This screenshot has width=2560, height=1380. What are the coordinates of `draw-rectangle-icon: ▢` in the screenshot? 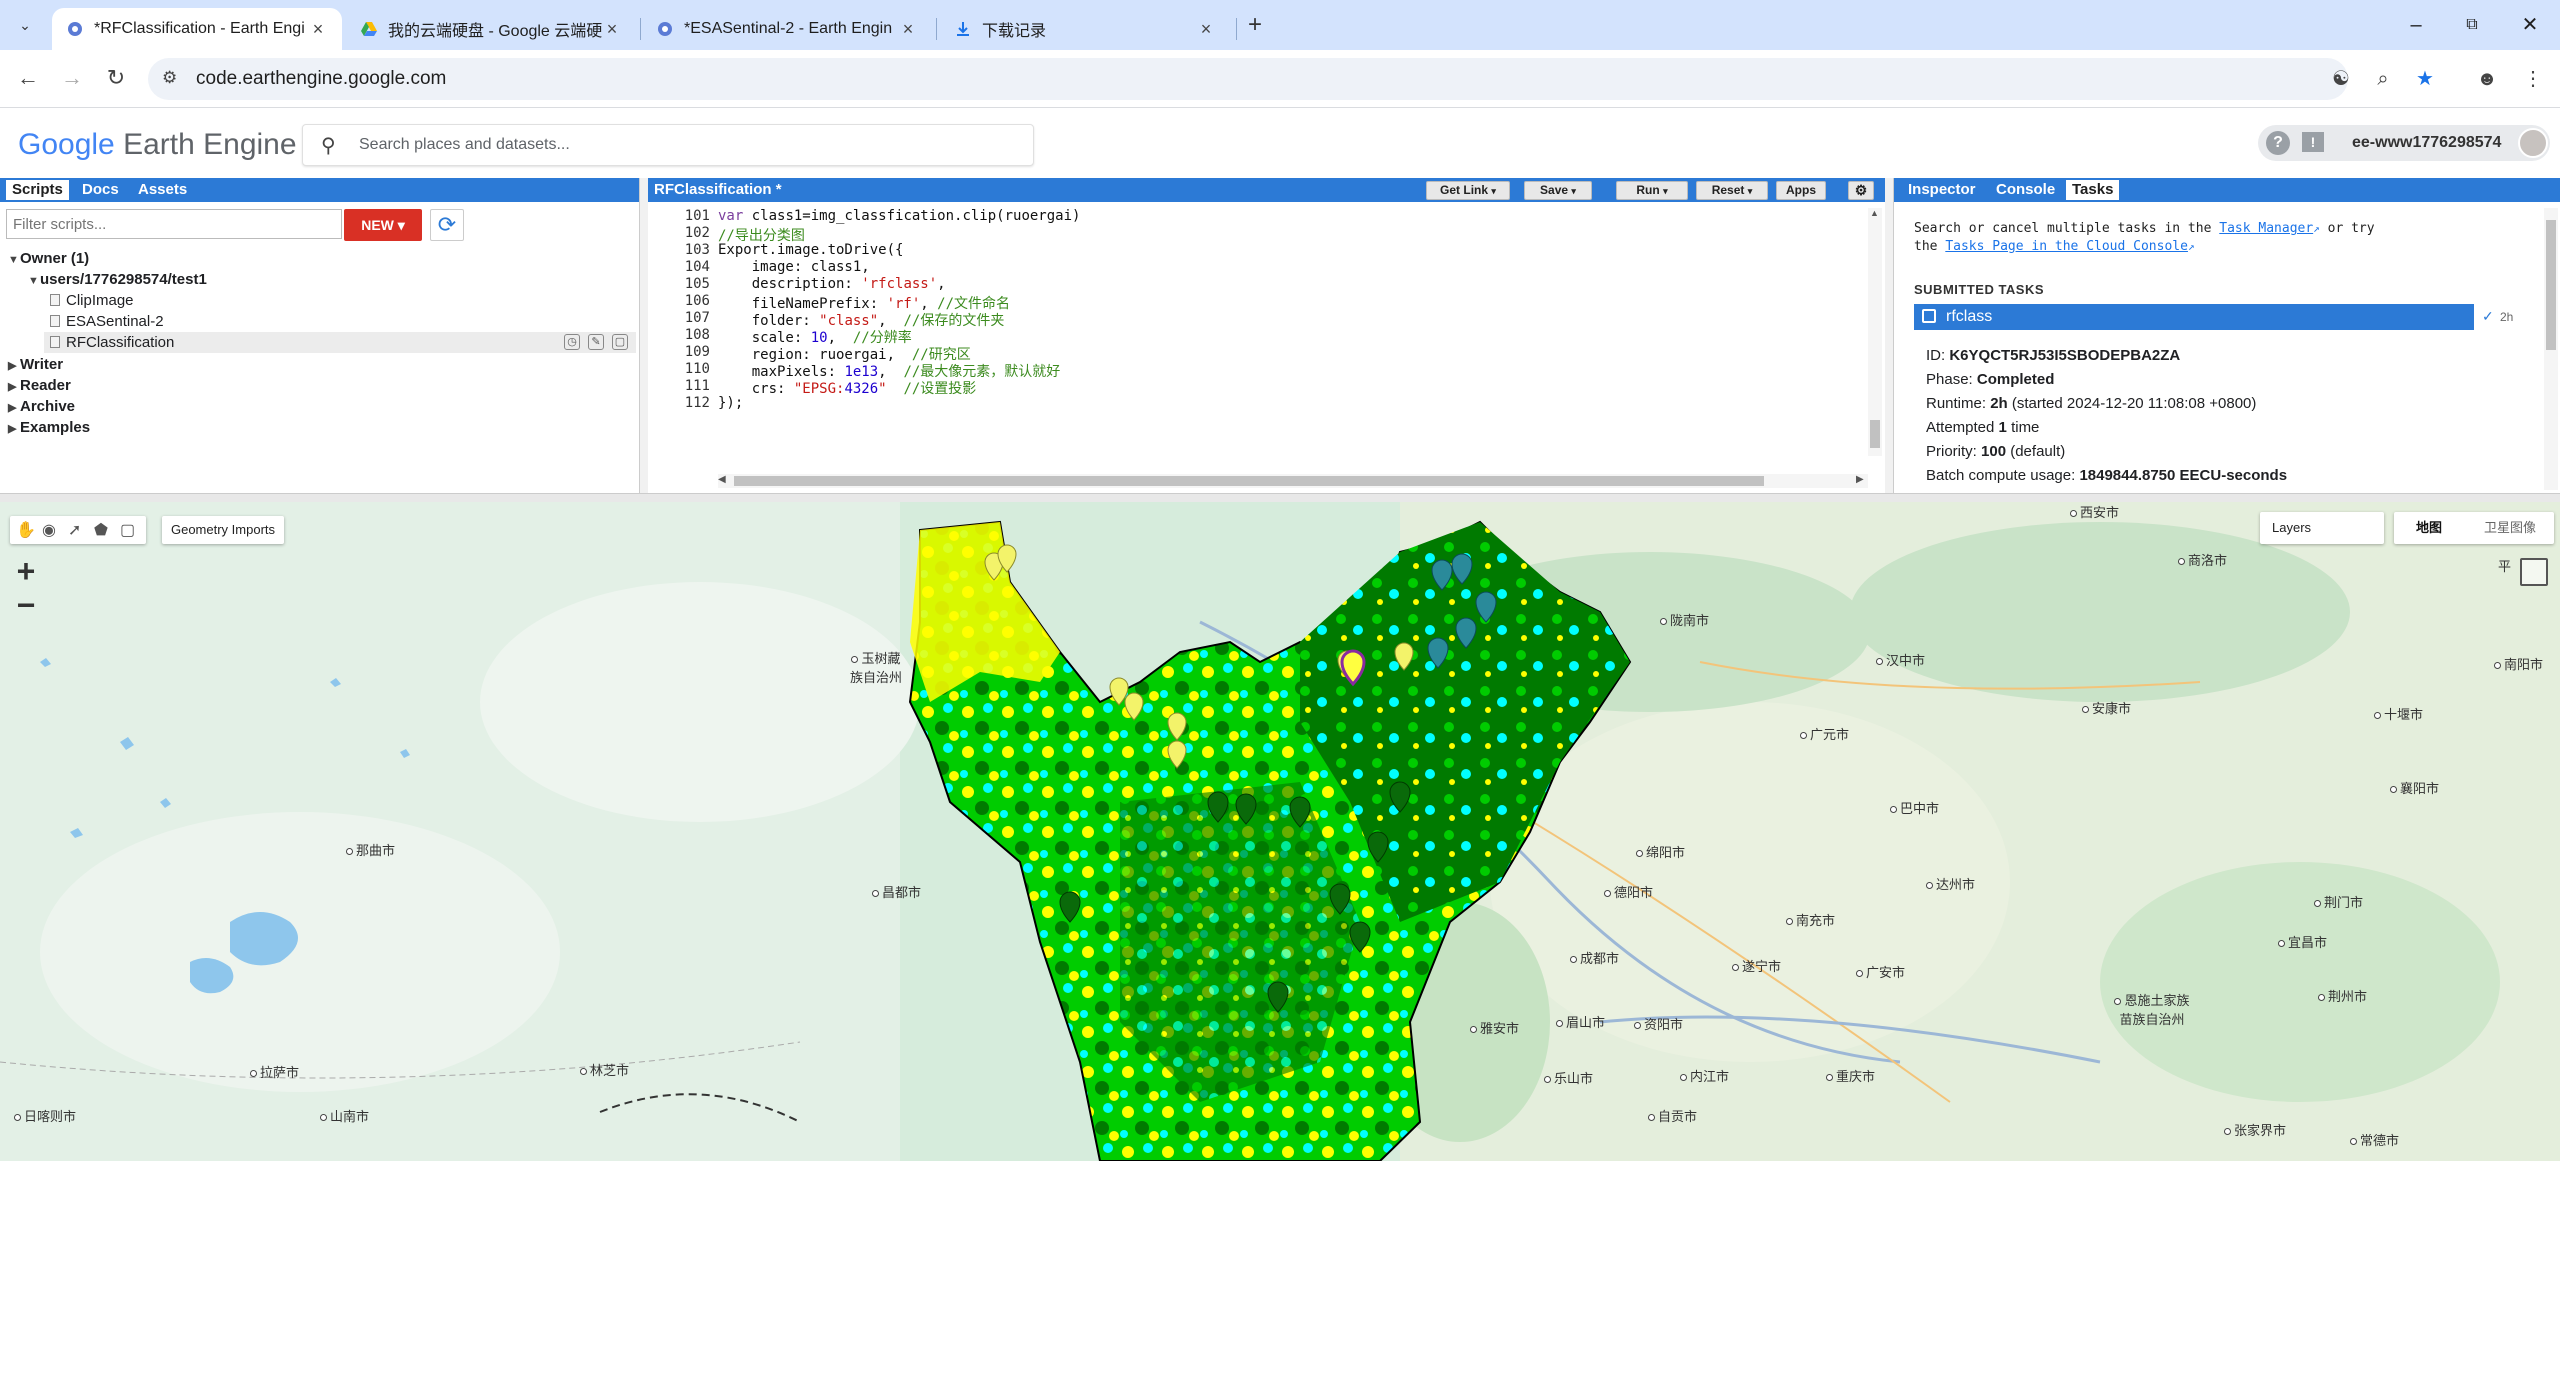 It's located at (127, 530).